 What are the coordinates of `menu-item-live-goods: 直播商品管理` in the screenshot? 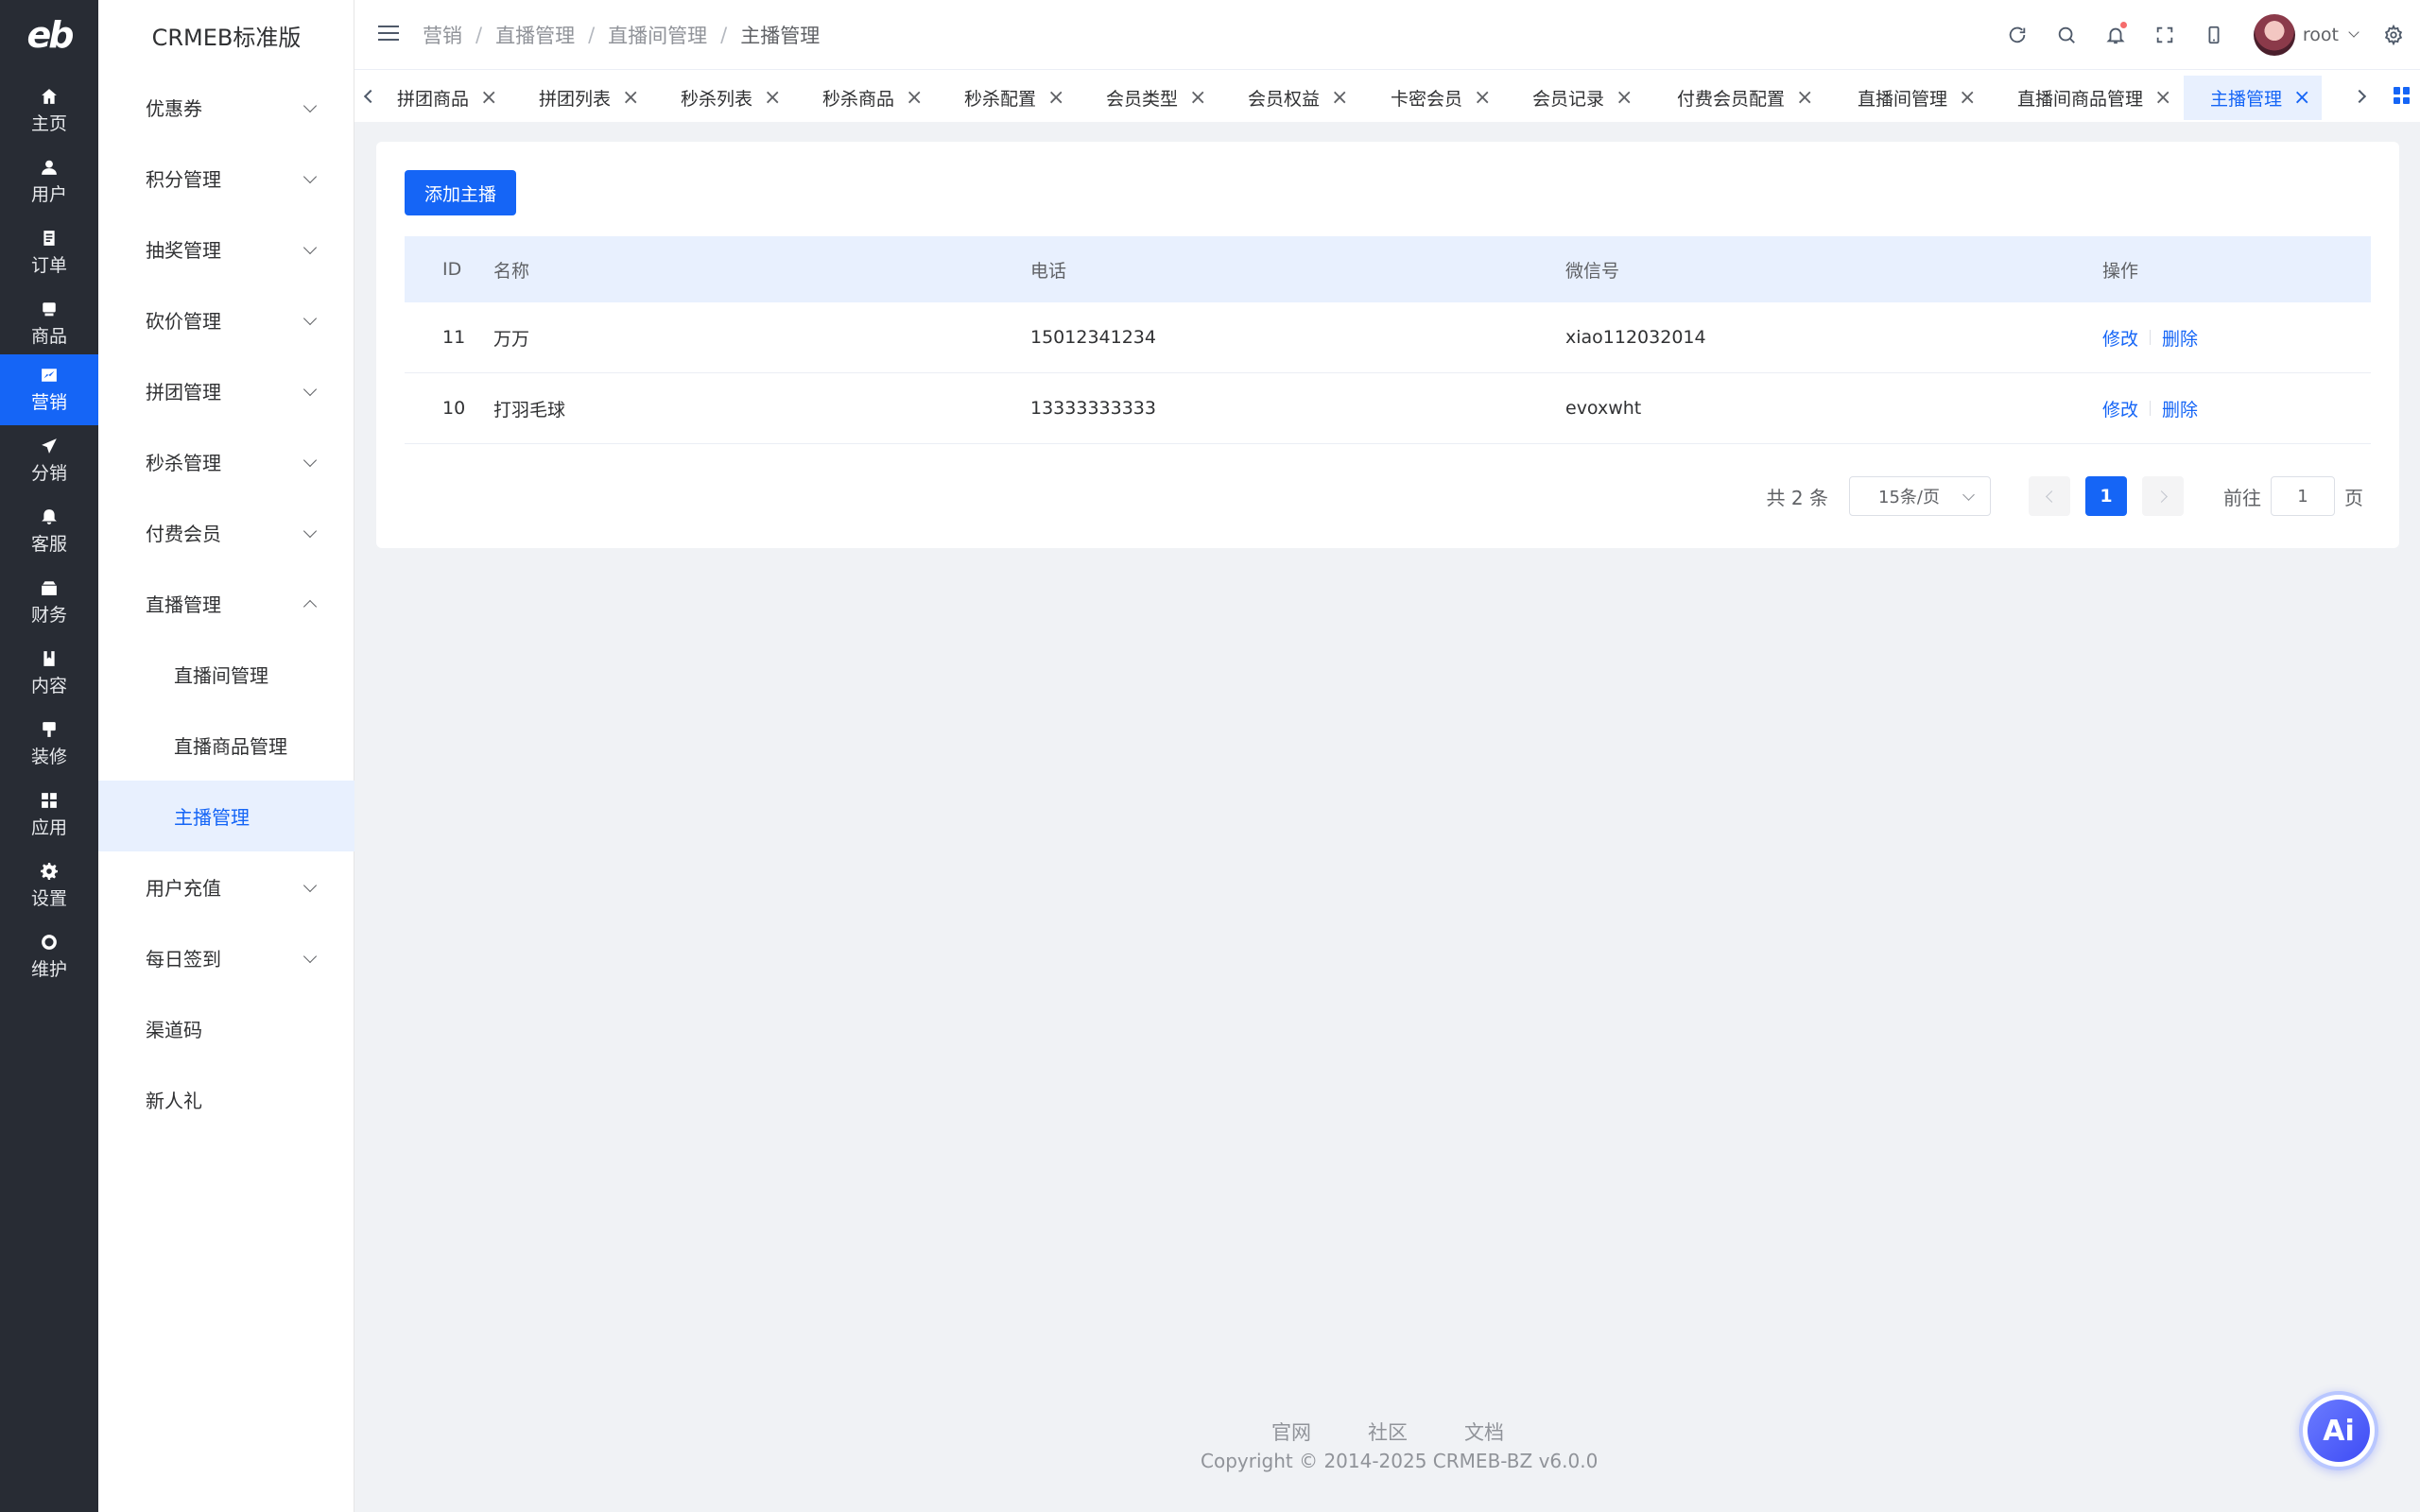 It's located at (226, 745).